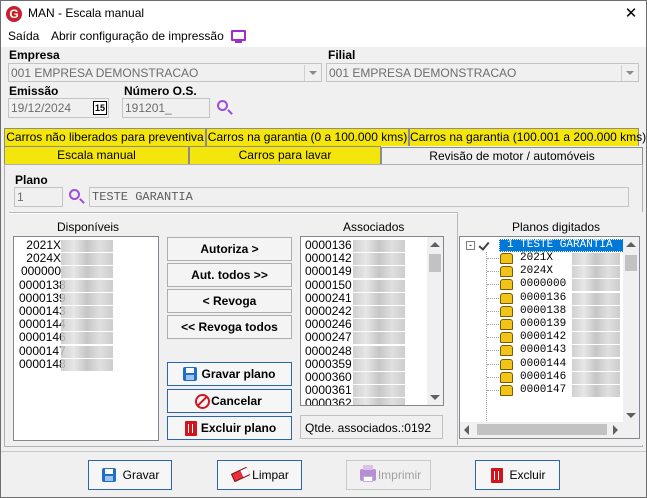 The width and height of the screenshot is (647, 498). I want to click on scroll-left-icon, so click(466, 430).